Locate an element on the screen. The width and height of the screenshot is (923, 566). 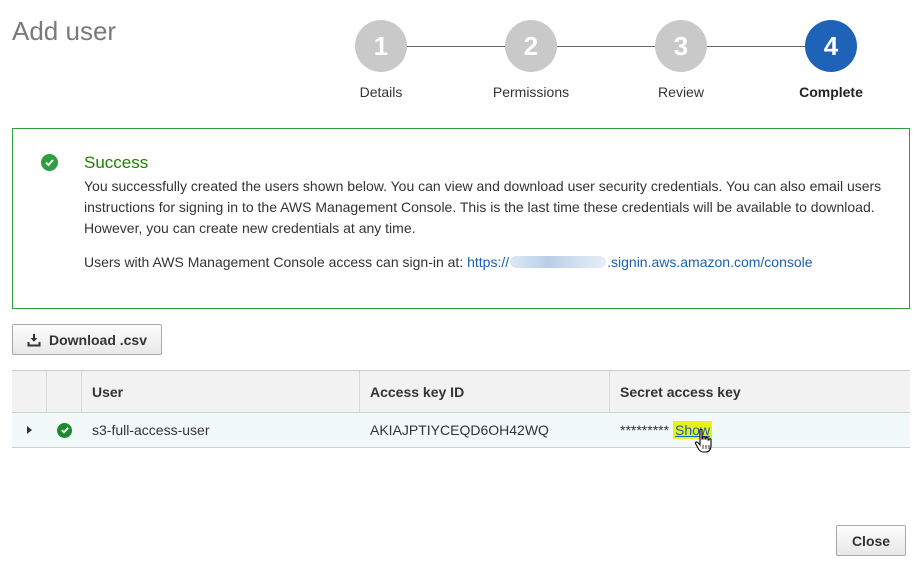
step-number: 3 is located at coordinates (681, 46).